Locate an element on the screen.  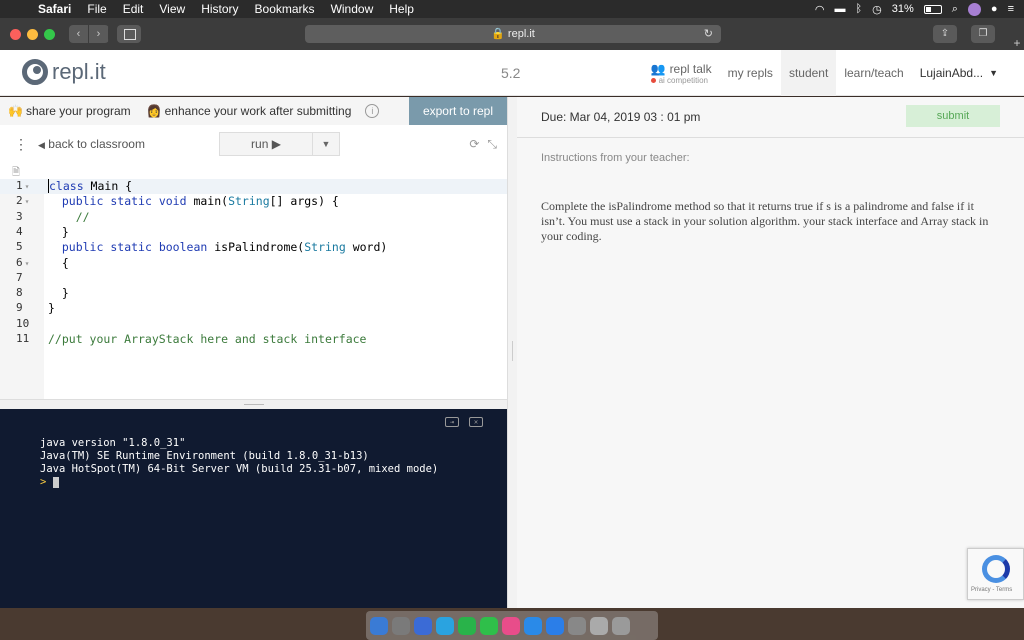
nav-student: student is located at coordinates (808, 73).